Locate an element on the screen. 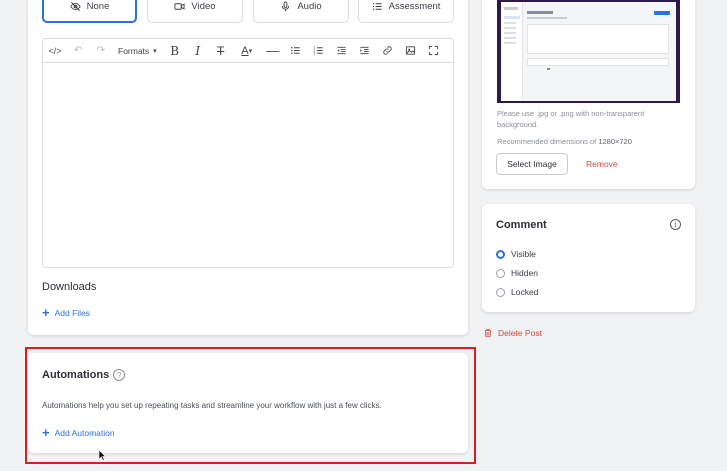  horizontal-rule-icon: — is located at coordinates (273, 51).